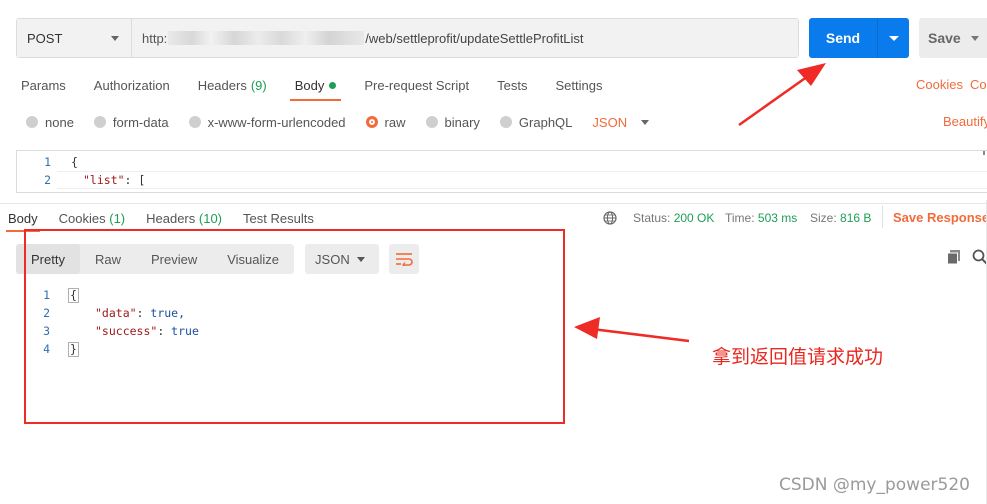  I want to click on radio-circle-checked, so click(371, 122).